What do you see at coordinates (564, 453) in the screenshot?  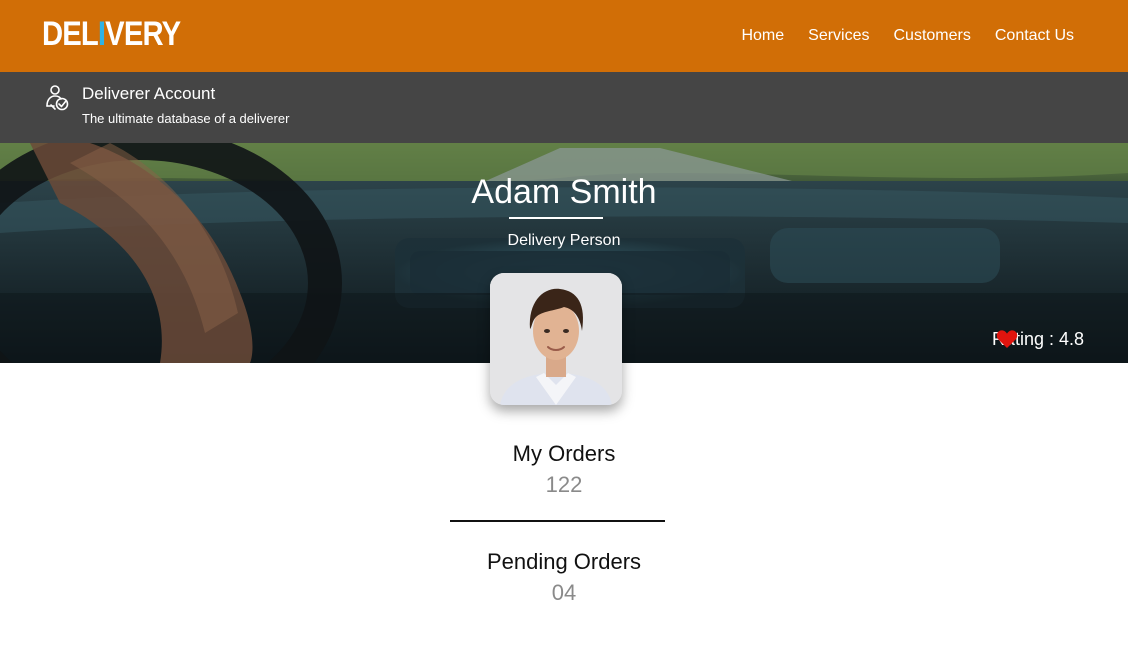 I see `my-orders-label: My Orders` at bounding box center [564, 453].